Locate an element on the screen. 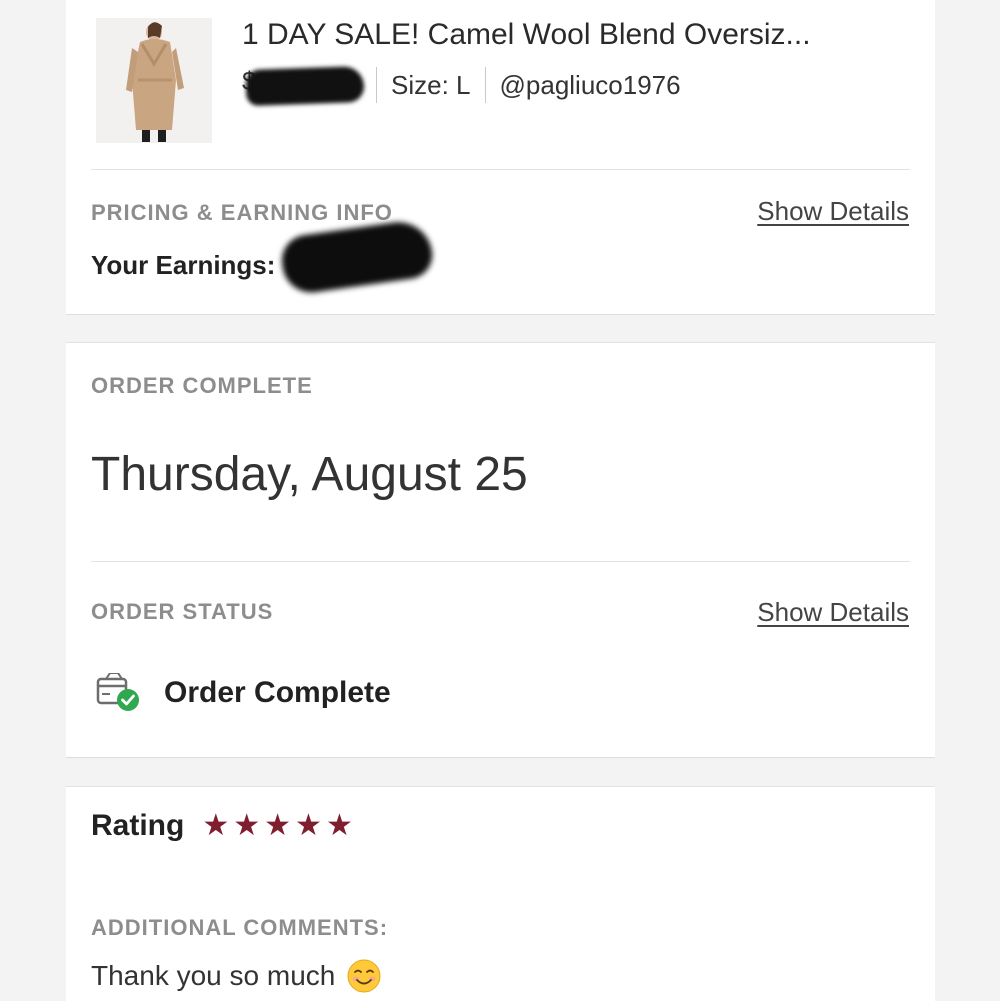 The image size is (1000, 1001). order-date: Thursday, August 25 is located at coordinates (309, 474).